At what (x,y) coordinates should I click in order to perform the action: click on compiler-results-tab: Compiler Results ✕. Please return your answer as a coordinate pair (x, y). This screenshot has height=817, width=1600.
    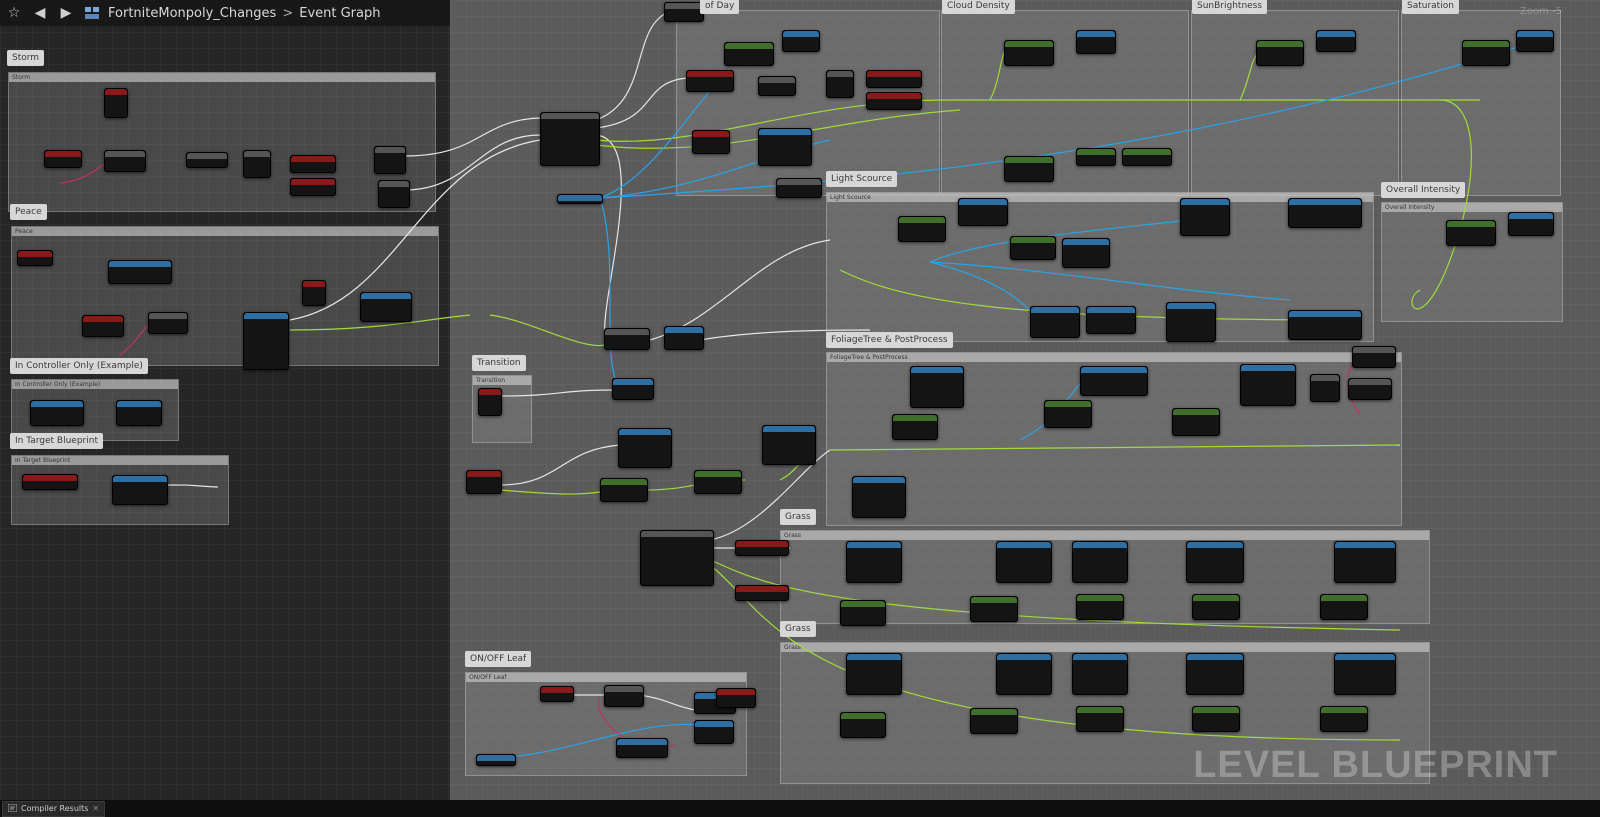
    Looking at the image, I should click on (54, 808).